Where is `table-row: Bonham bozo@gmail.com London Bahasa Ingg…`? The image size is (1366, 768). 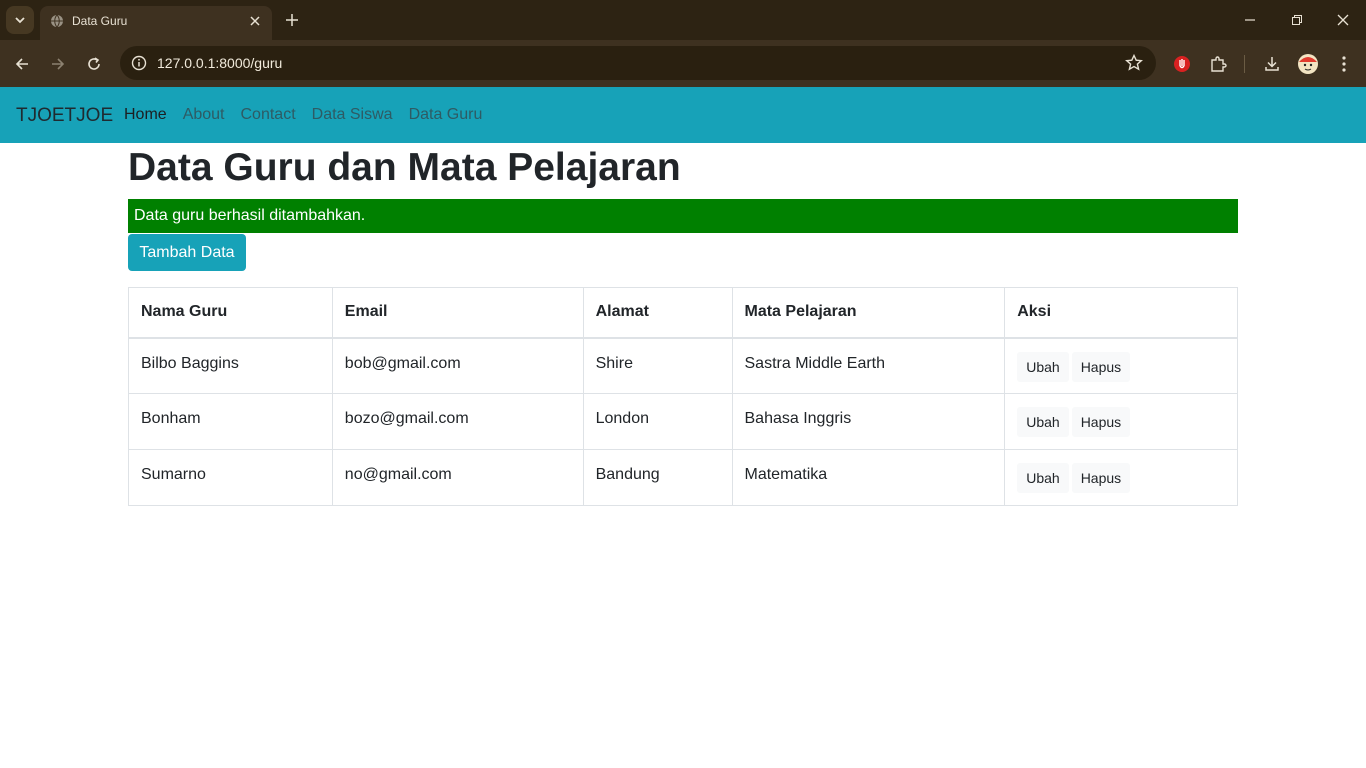
table-row: Bonham bozo@gmail.com London Bahasa Ingg… is located at coordinates (683, 421).